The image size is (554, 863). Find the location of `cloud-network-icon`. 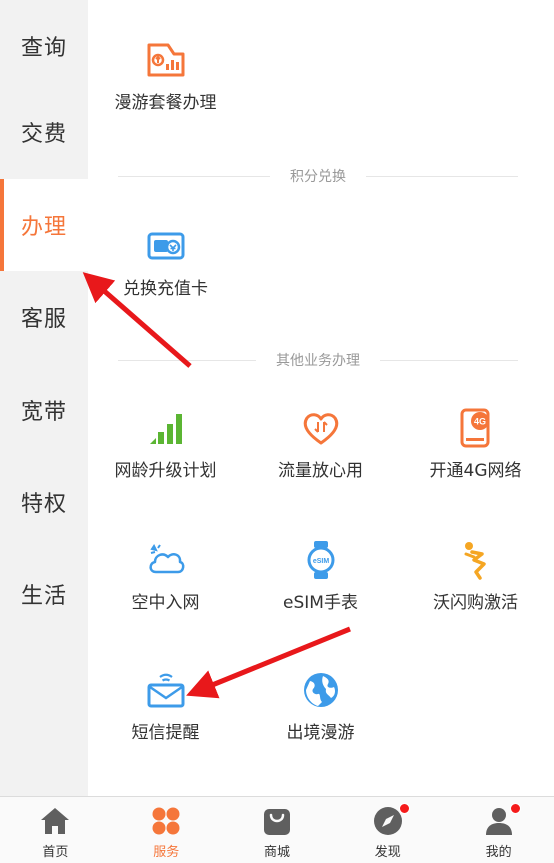

cloud-network-icon is located at coordinates (166, 560).